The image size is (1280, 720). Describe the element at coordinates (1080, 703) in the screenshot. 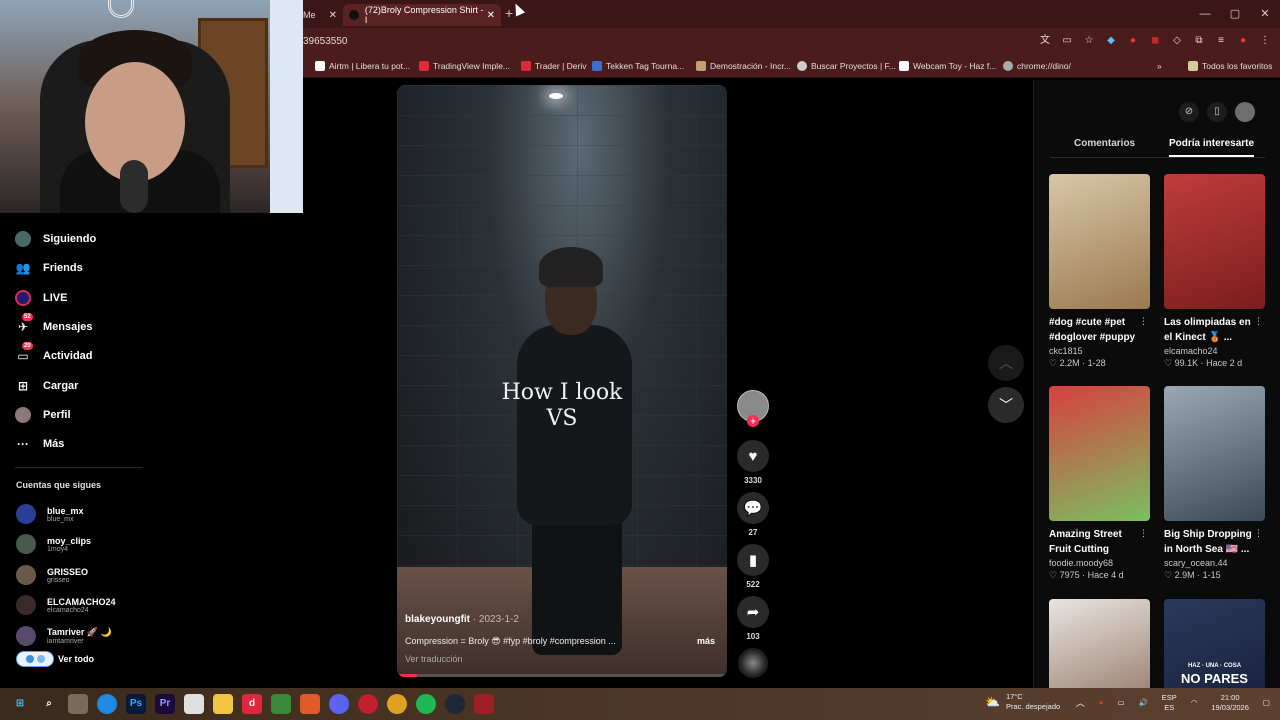

I see `tray-overflow-icon: ︿` at that location.